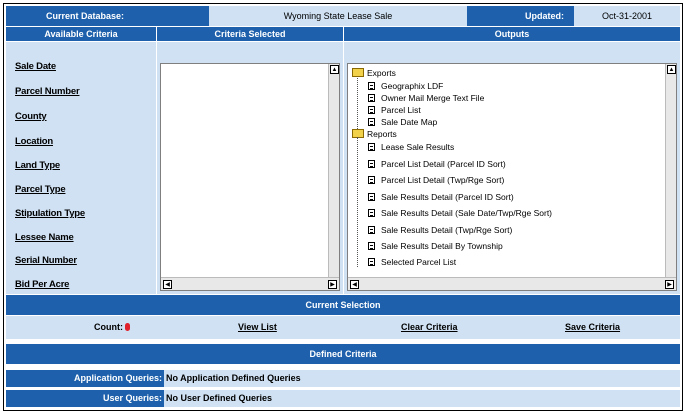 Image resolution: width=685 pixels, height=412 pixels. Describe the element at coordinates (34, 141) in the screenshot. I see `criteria-location: Location` at that location.